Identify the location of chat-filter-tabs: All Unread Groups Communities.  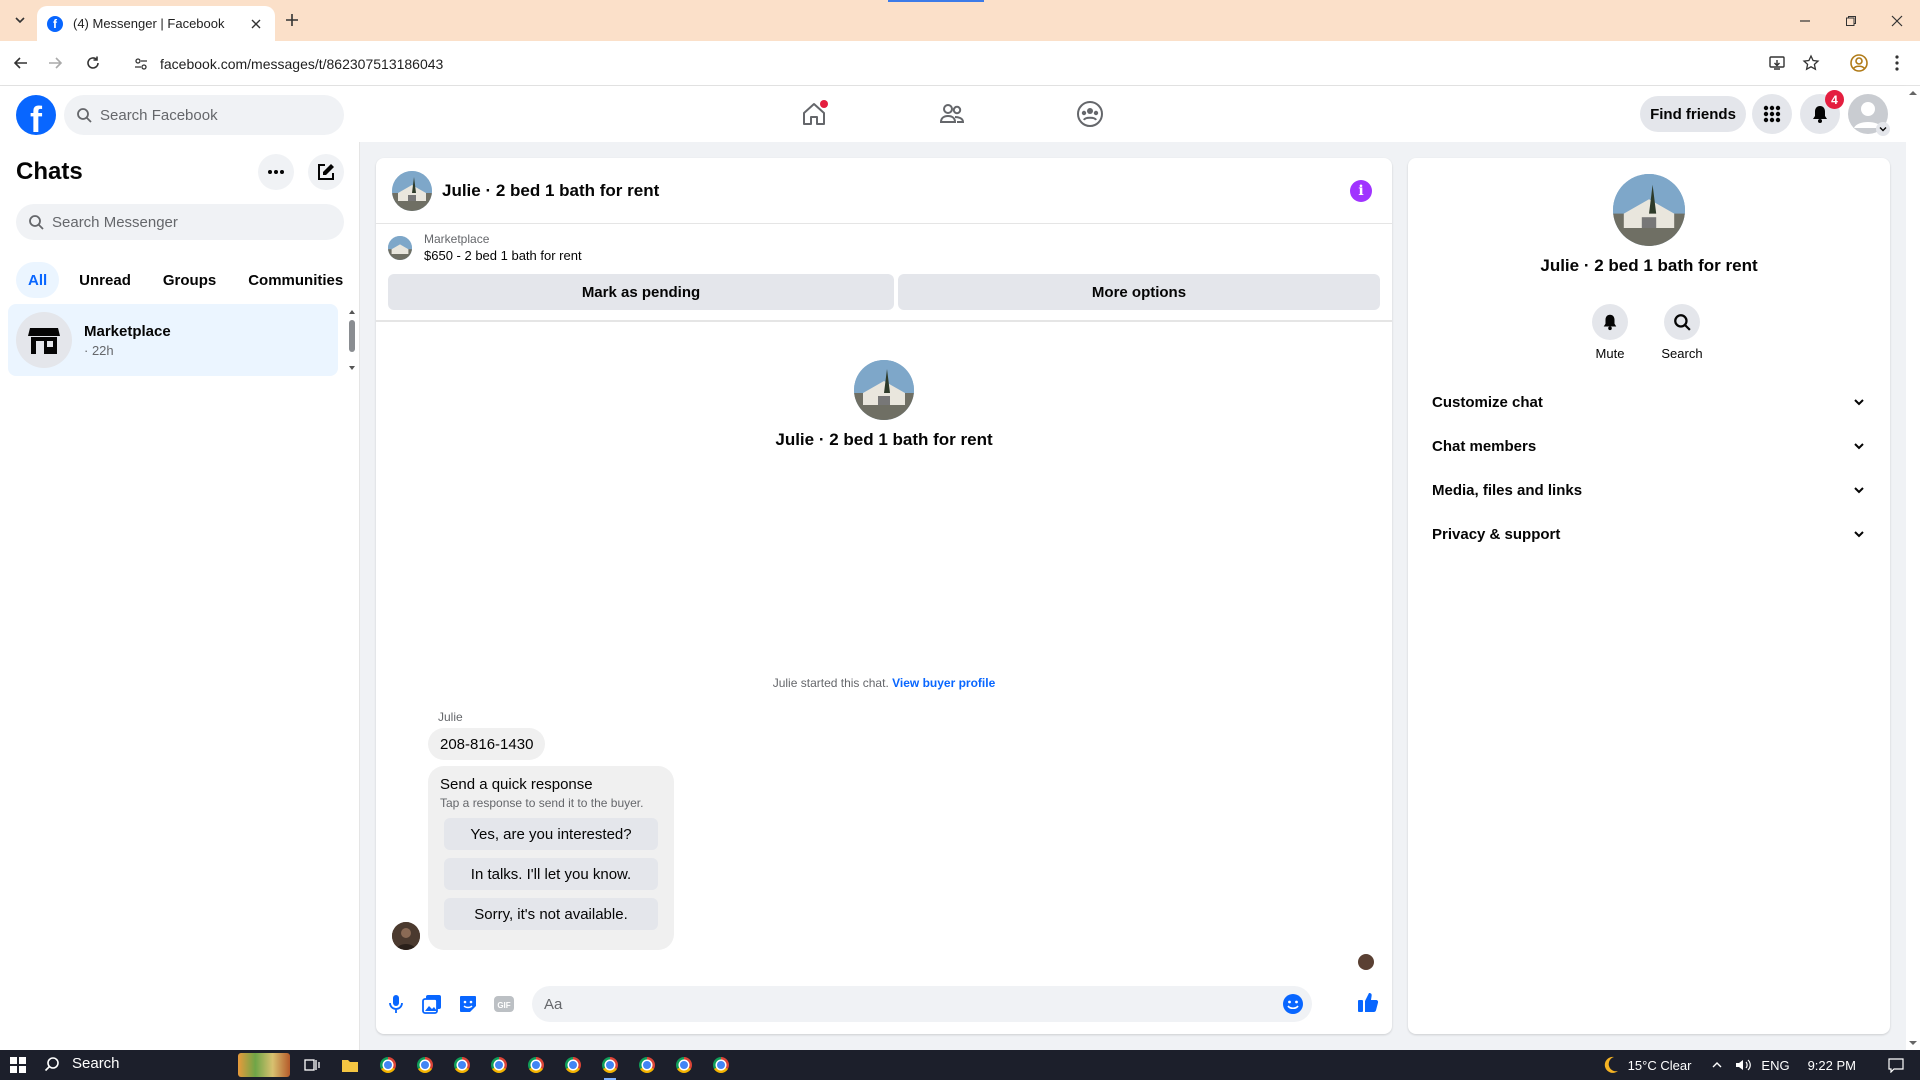
(185, 280).